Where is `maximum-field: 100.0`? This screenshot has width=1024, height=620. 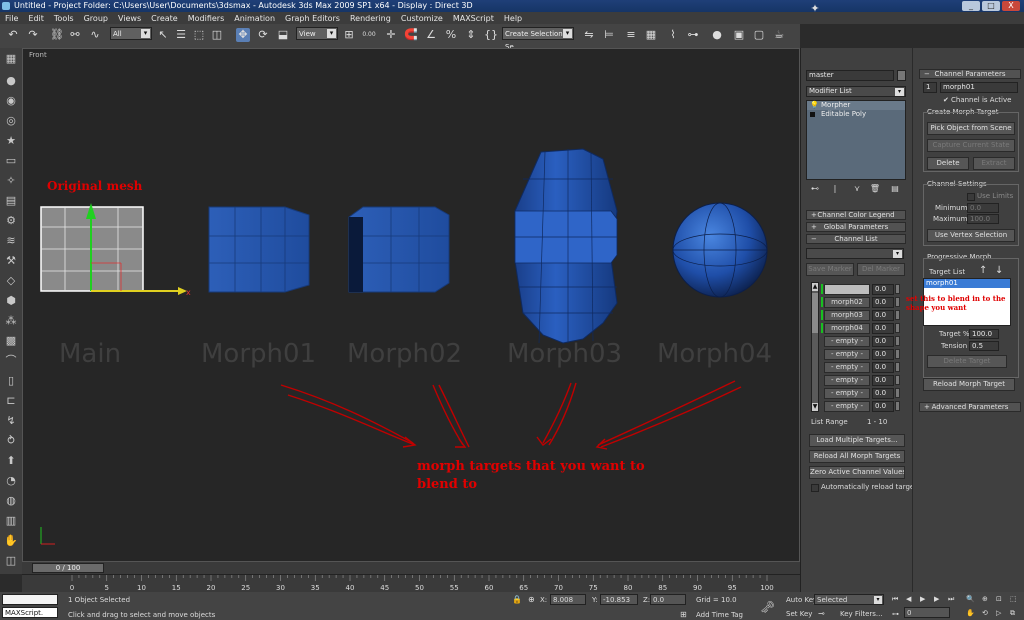 maximum-field: 100.0 is located at coordinates (983, 219).